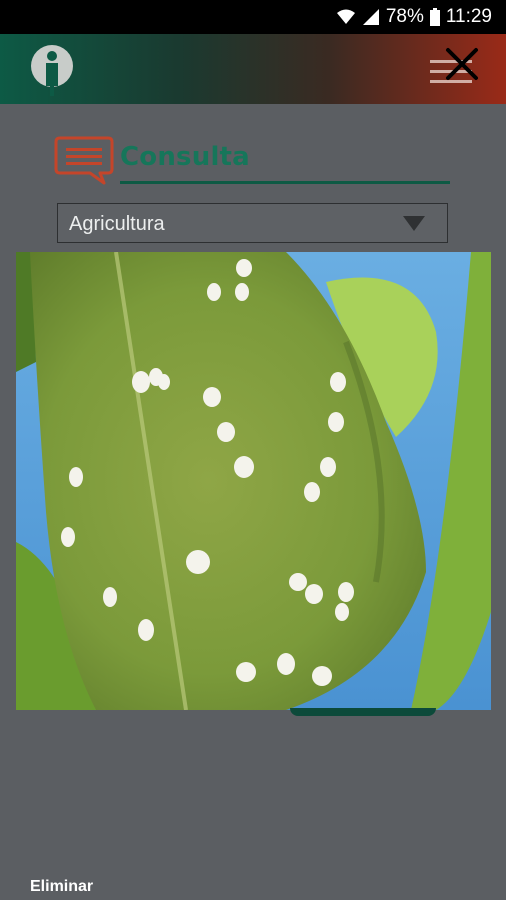 The height and width of the screenshot is (900, 506). What do you see at coordinates (404, 16) in the screenshot?
I see `battery-percentage: 78%` at bounding box center [404, 16].